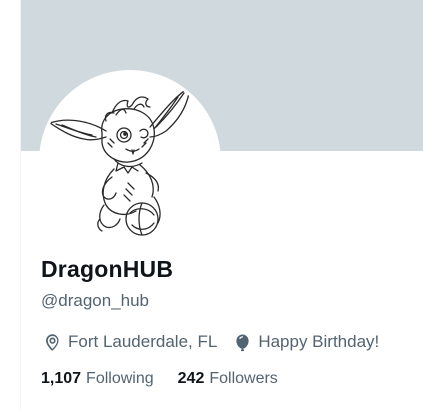 This screenshot has width=423, height=409. What do you see at coordinates (159, 379) in the screenshot?
I see `profile-stats-row: 1,107 Following 242 Followers` at bounding box center [159, 379].